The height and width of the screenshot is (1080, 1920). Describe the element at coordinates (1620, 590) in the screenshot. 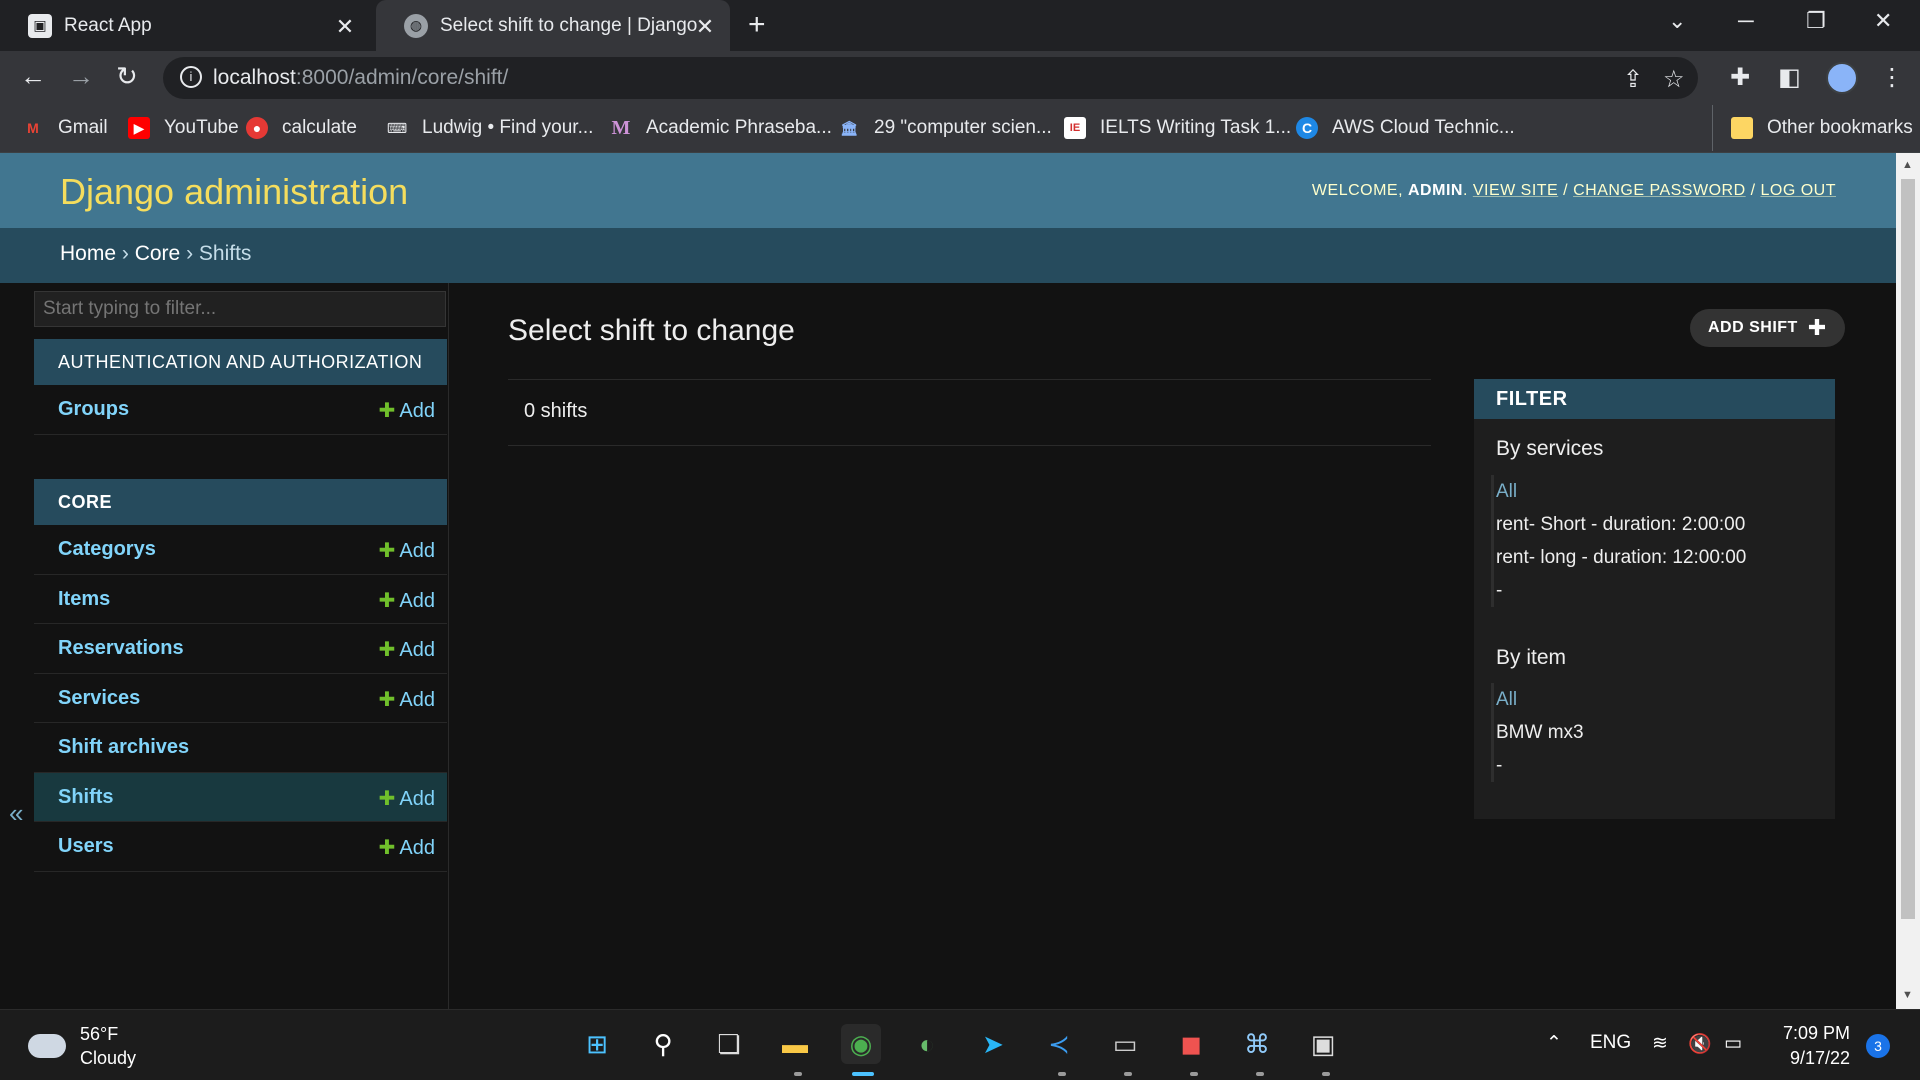

I see `filter-option-services-empty: -` at that location.